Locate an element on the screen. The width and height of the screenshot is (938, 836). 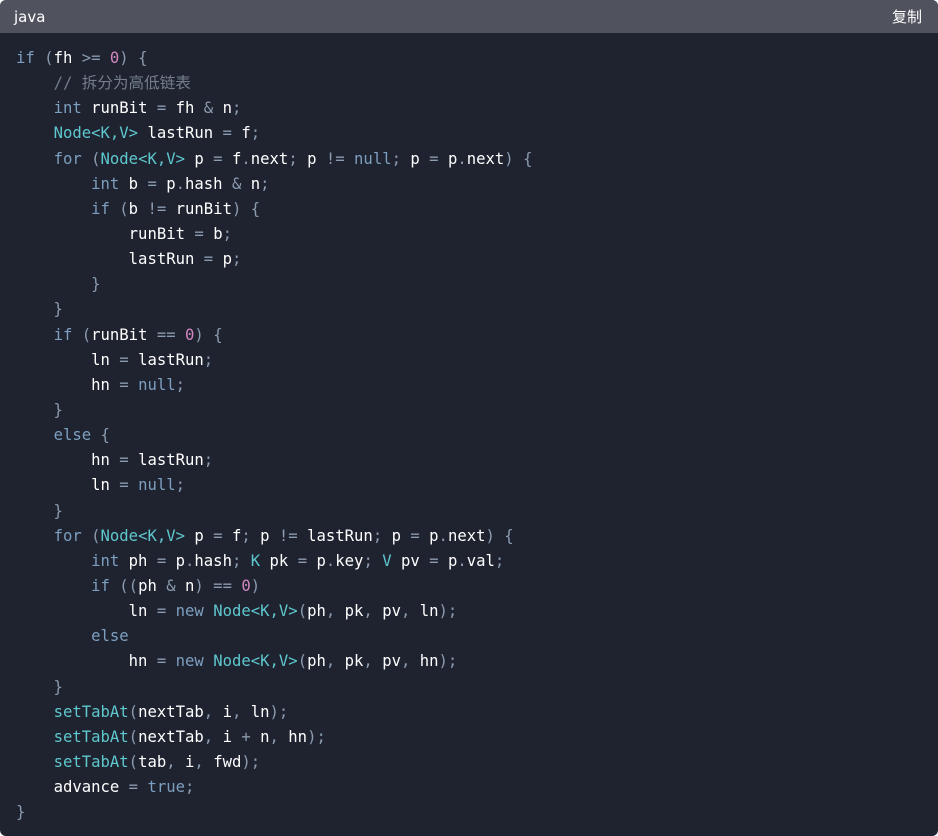
code-token: hash is located at coordinates (204, 183).